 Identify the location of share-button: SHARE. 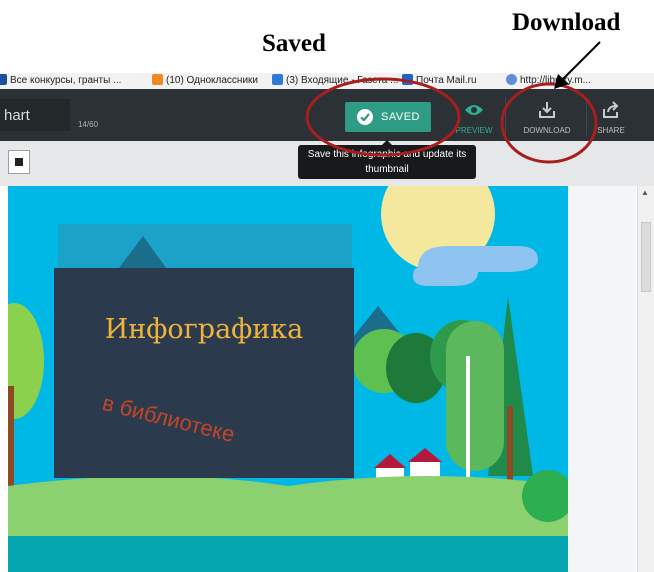
(611, 118).